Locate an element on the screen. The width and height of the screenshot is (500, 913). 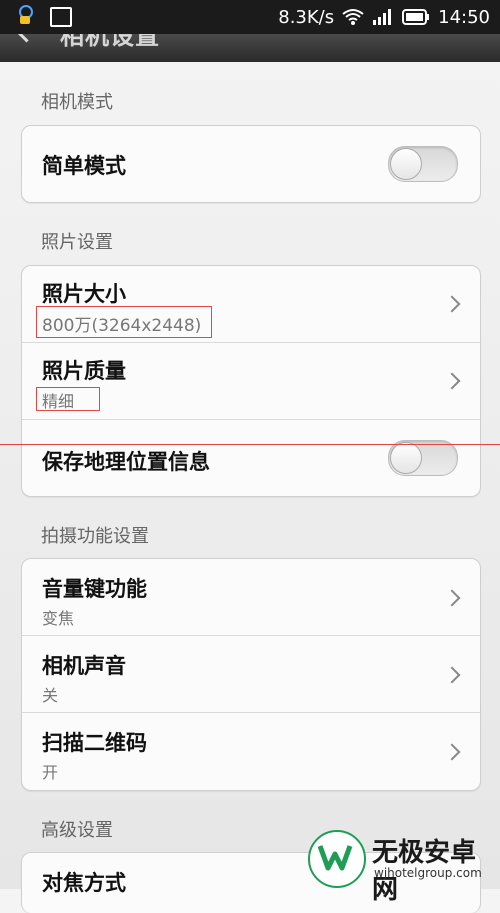
section-label-advanced: 高级设置 is located at coordinates (77, 830).